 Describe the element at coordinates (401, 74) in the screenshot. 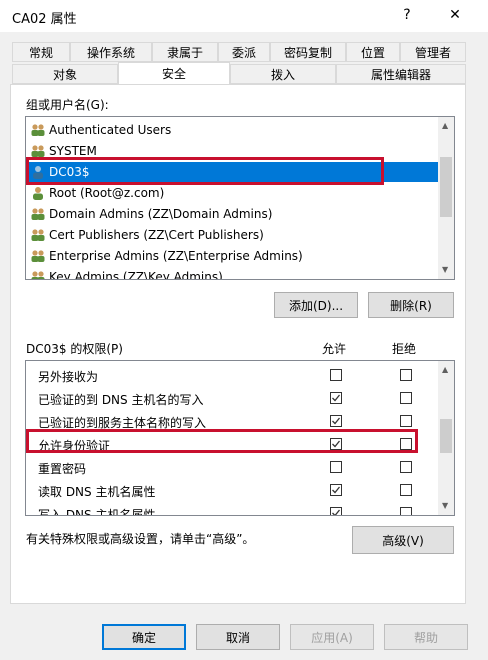

I see `tab-r2-3: 属性编辑器` at that location.